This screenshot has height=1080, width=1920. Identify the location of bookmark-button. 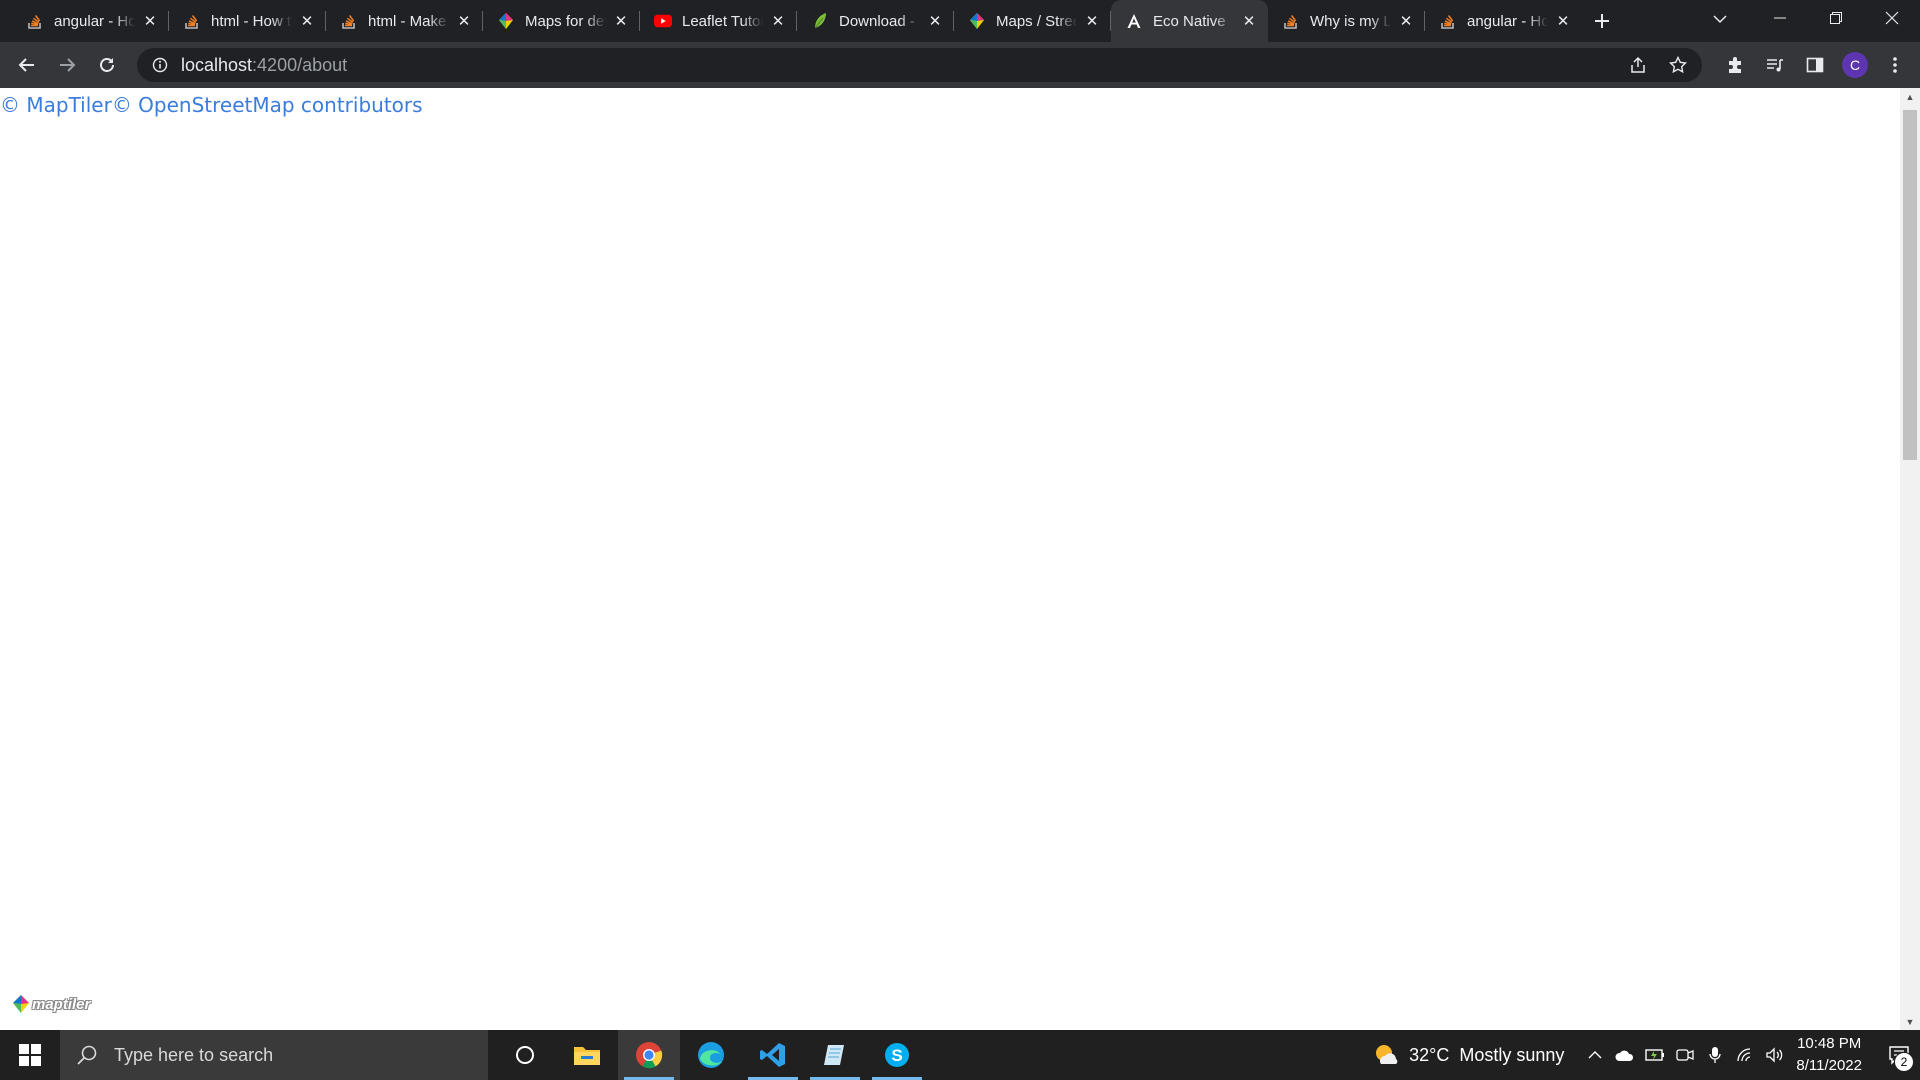
(1678, 65).